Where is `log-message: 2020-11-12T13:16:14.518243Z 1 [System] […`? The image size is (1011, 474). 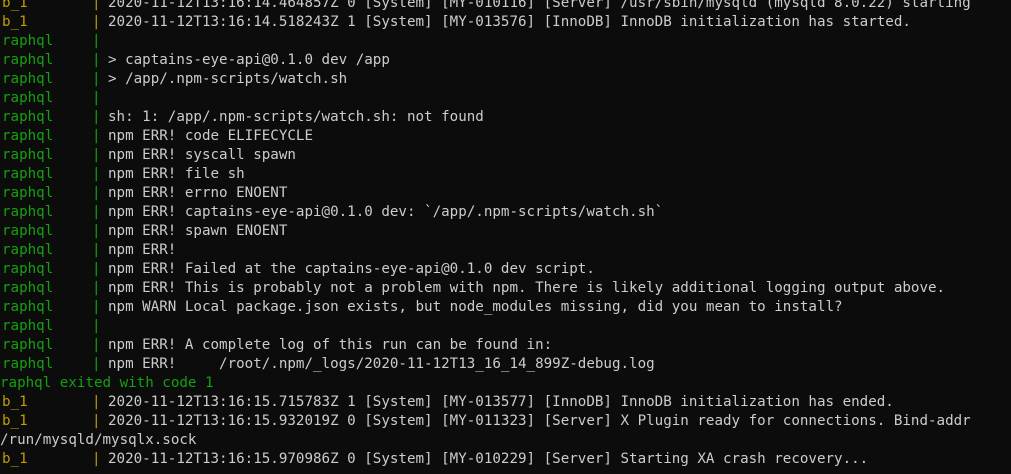 log-message: 2020-11-12T13:16:14.518243Z 1 [System] [… is located at coordinates (509, 22).